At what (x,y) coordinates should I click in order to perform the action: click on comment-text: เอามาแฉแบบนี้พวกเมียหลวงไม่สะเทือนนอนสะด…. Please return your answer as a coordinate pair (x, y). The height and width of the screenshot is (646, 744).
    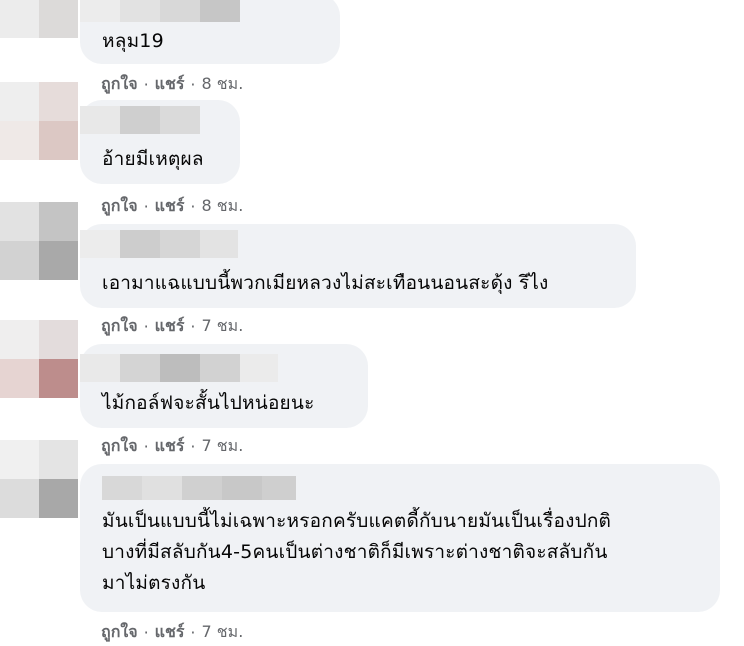
    Looking at the image, I should click on (325, 283).